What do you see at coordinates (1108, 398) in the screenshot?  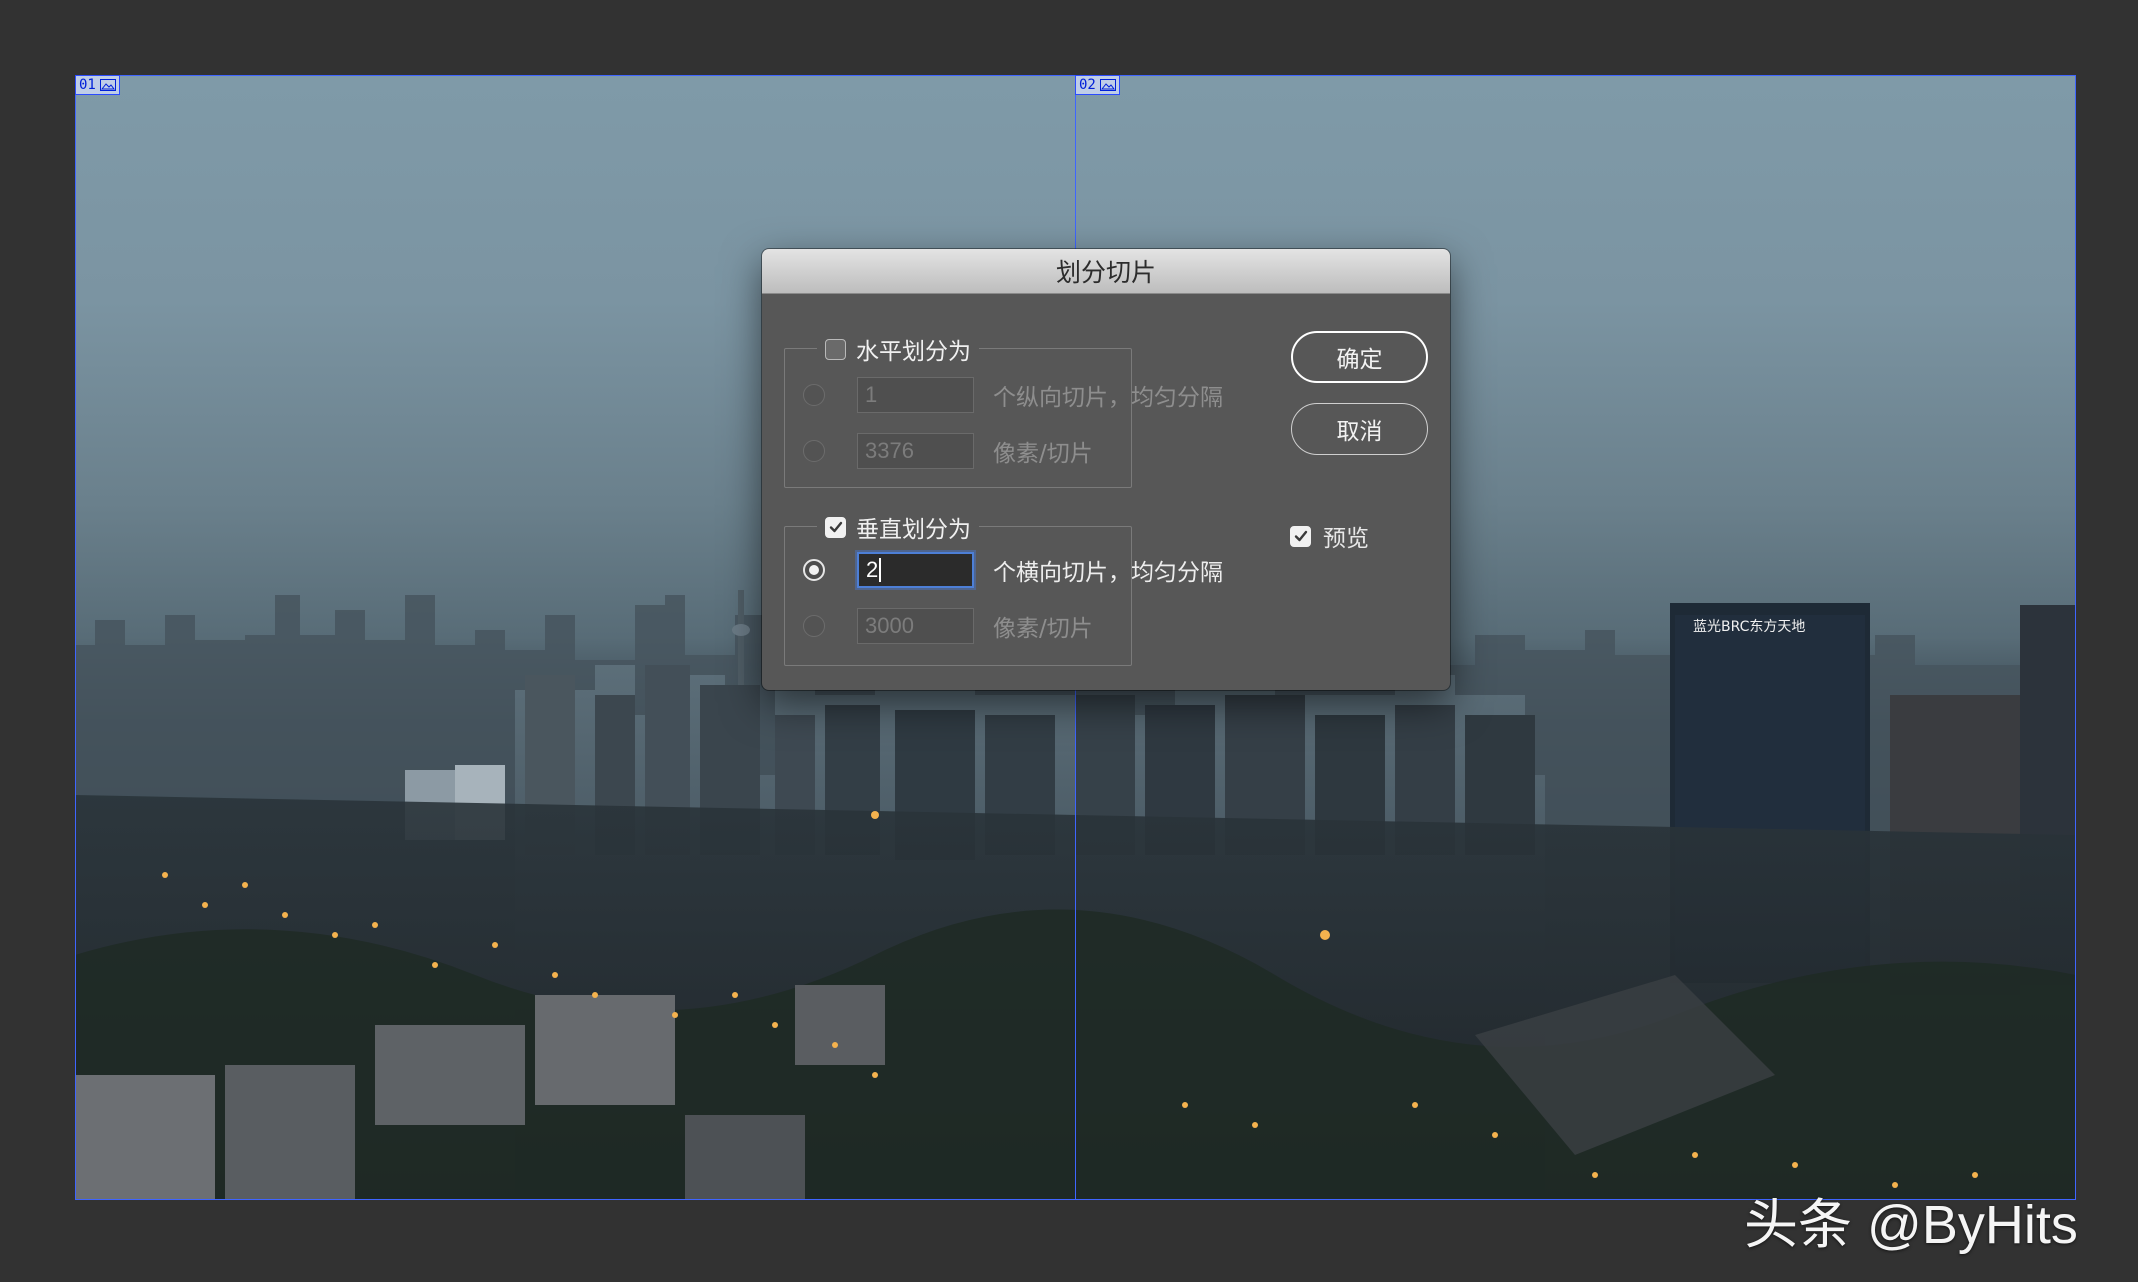 I see `horizontal-count-label: 个纵向切片，均匀分隔` at bounding box center [1108, 398].